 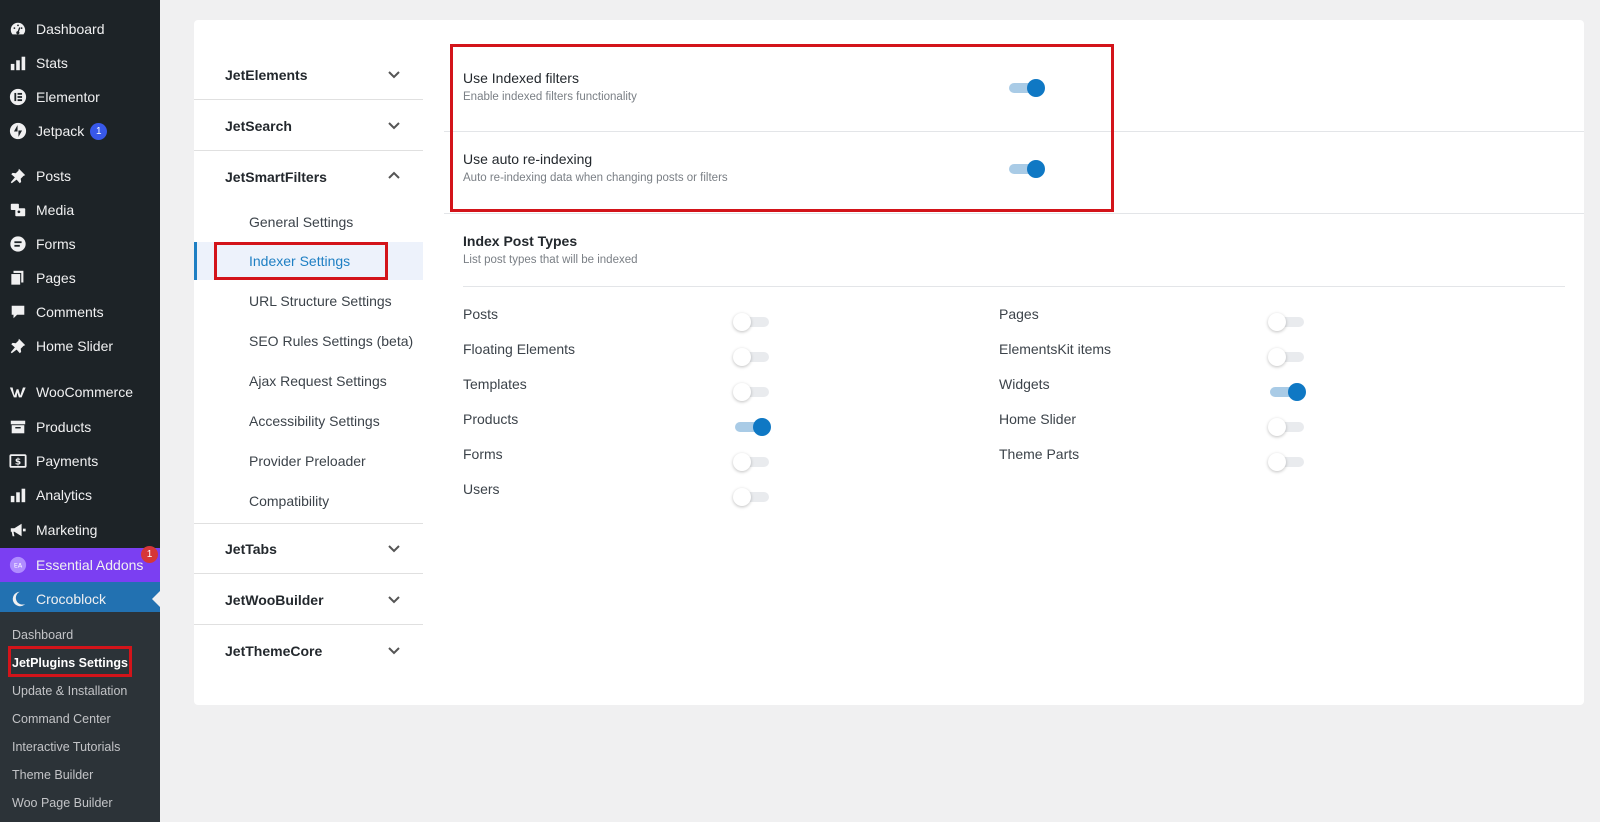 I want to click on post-type-label: Floating Elements, so click(x=519, y=349).